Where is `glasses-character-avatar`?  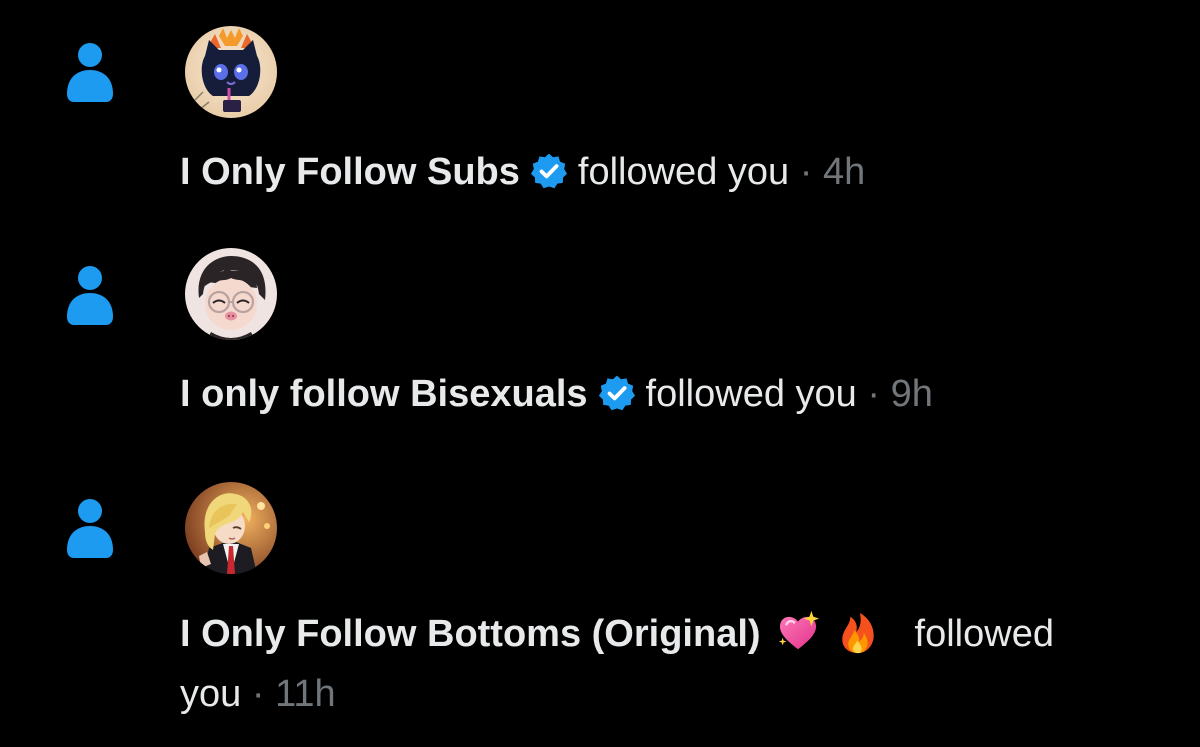 glasses-character-avatar is located at coordinates (231, 294).